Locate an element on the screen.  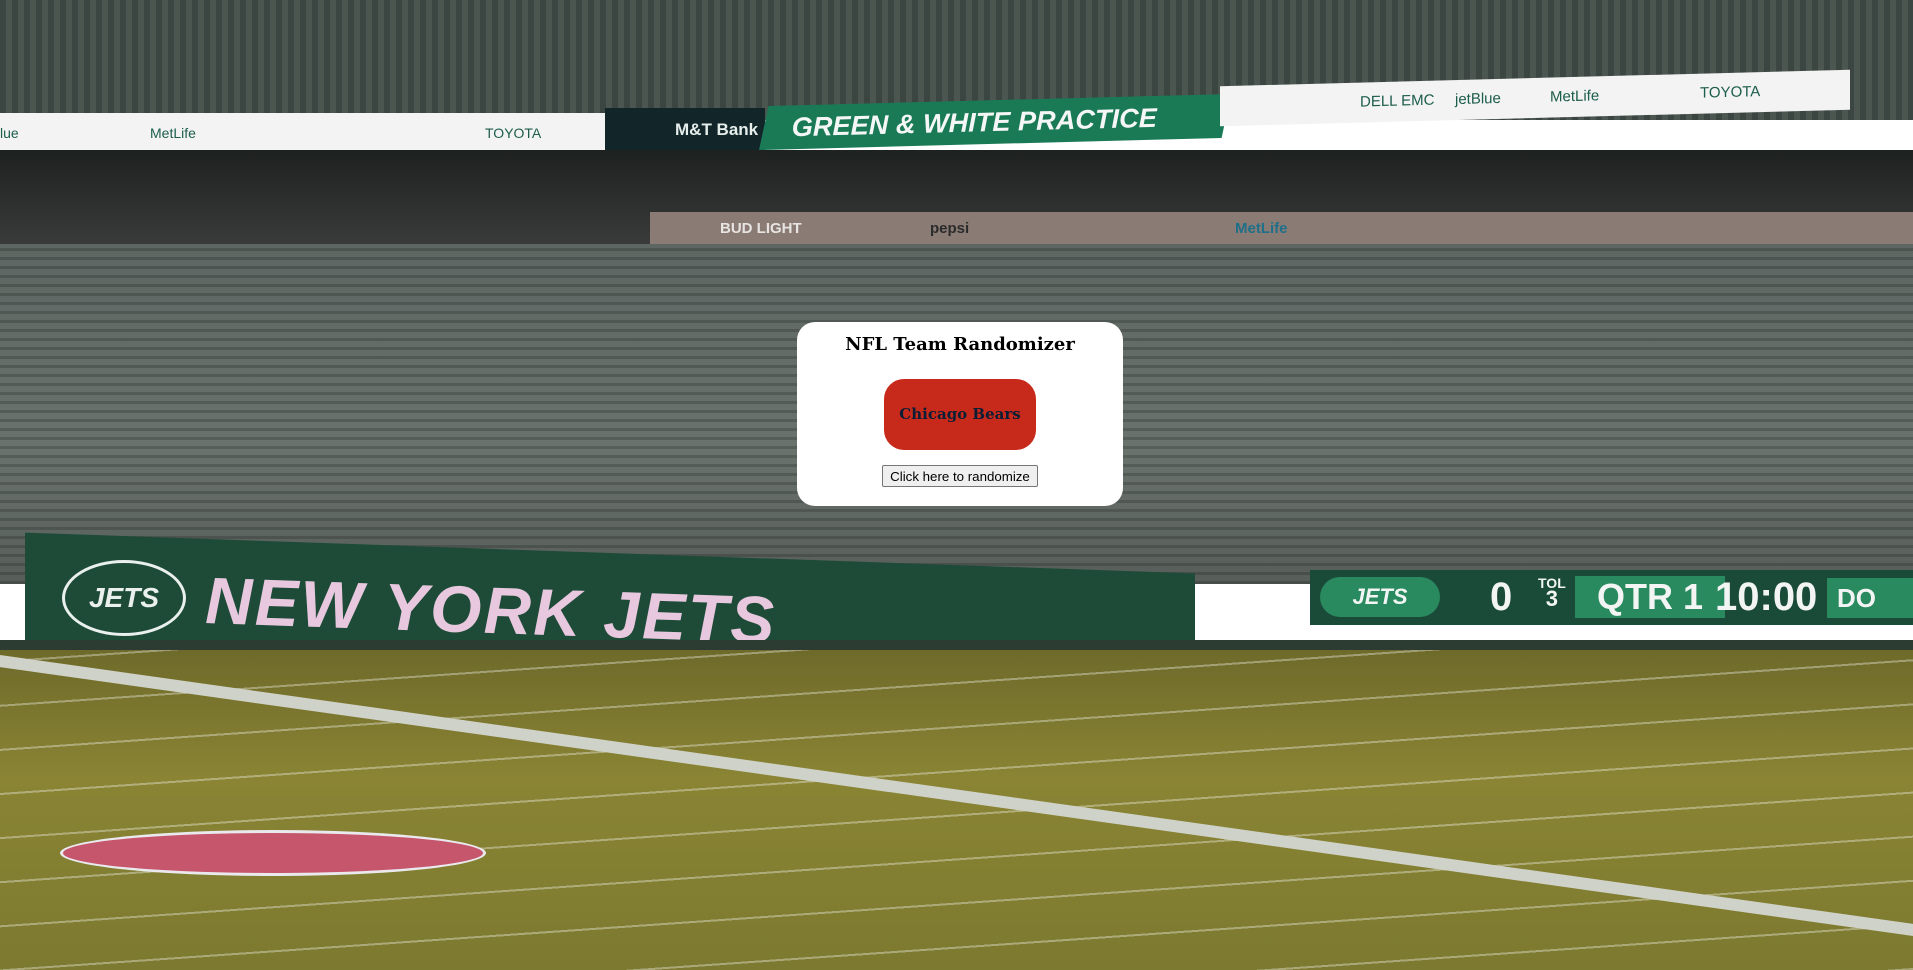
scoreboard-logo: JETS is located at coordinates (1380, 597).